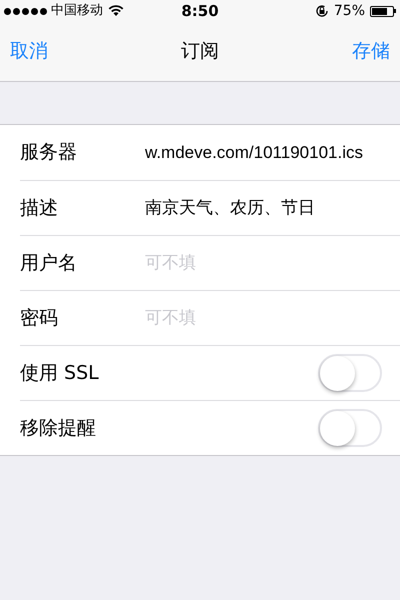 The image size is (400, 600). I want to click on row-label: 移除提醒, so click(58, 428).